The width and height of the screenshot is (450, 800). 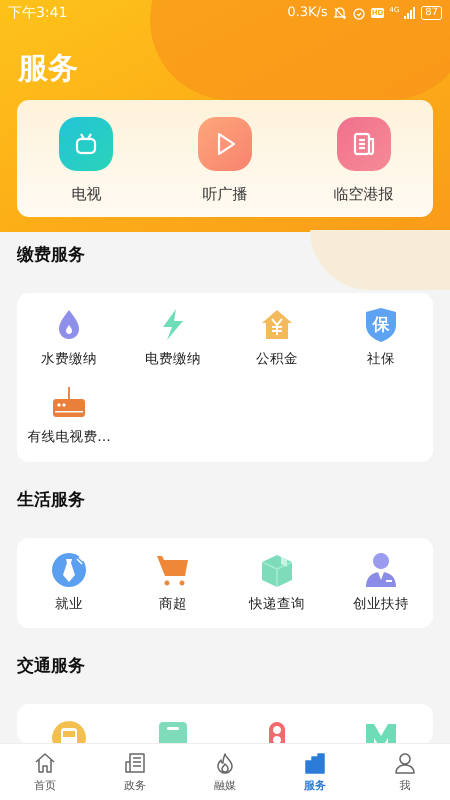 What do you see at coordinates (173, 583) in the screenshot?
I see `service-item: 商超` at bounding box center [173, 583].